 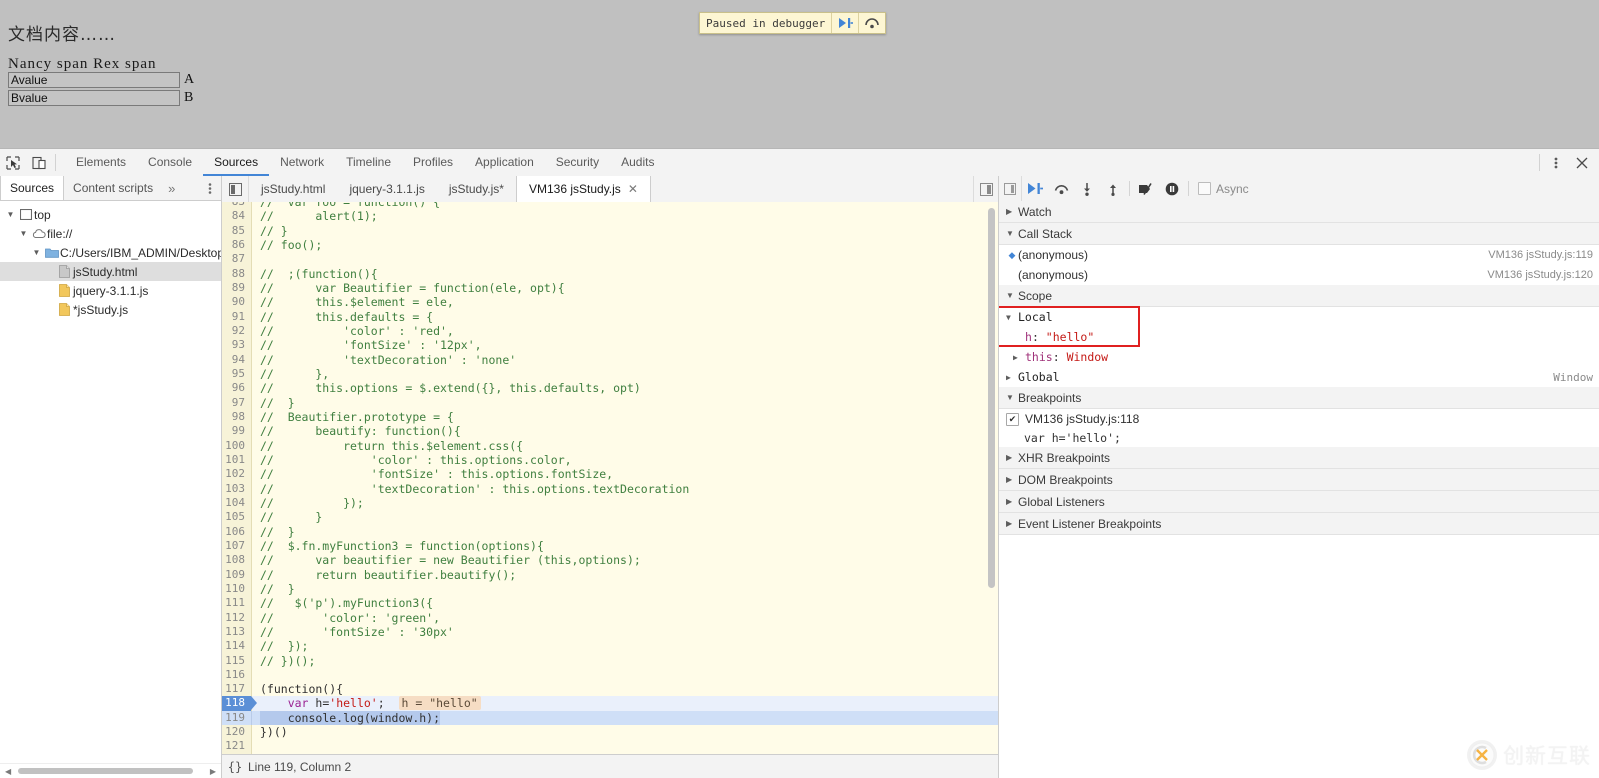 What do you see at coordinates (610, 617) in the screenshot?
I see `code-line: 112 // 'color': 'green',` at bounding box center [610, 617].